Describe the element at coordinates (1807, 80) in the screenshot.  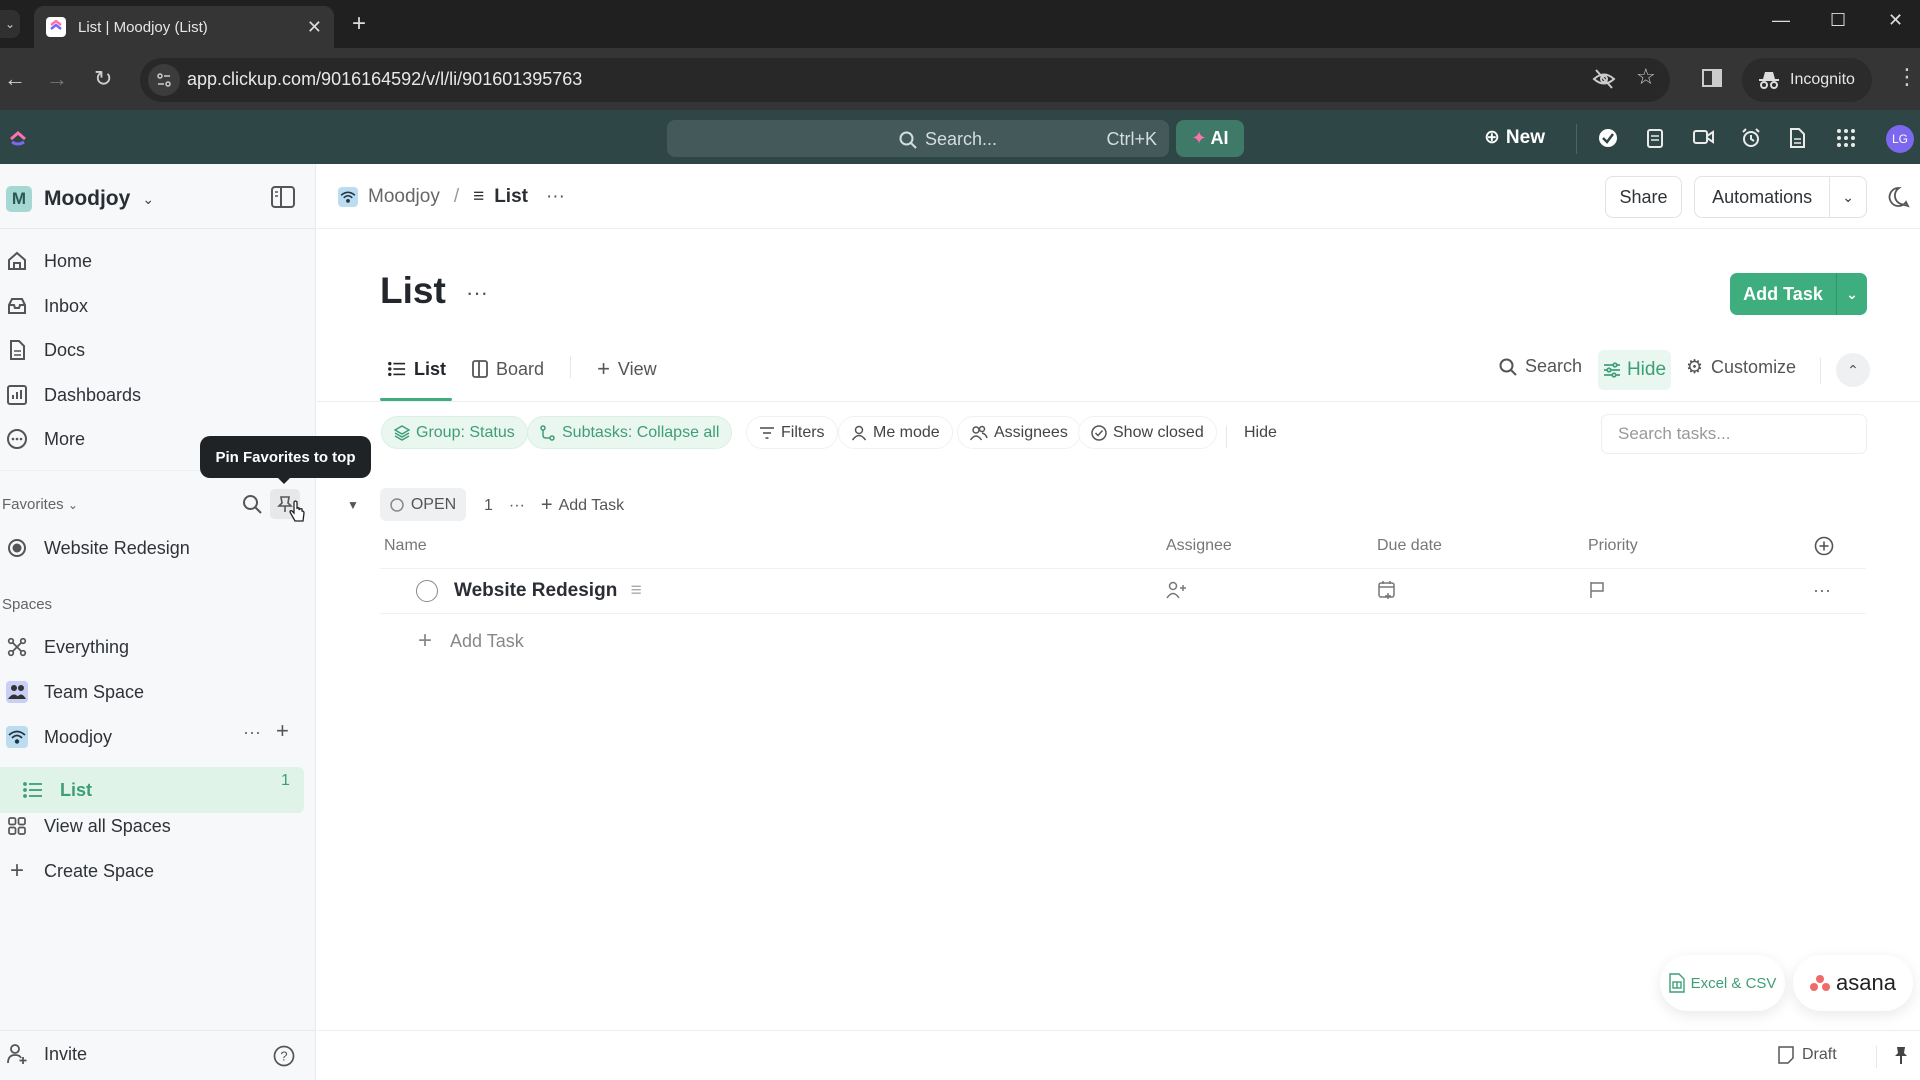
I see `incognito-profile-button: Incognito` at that location.